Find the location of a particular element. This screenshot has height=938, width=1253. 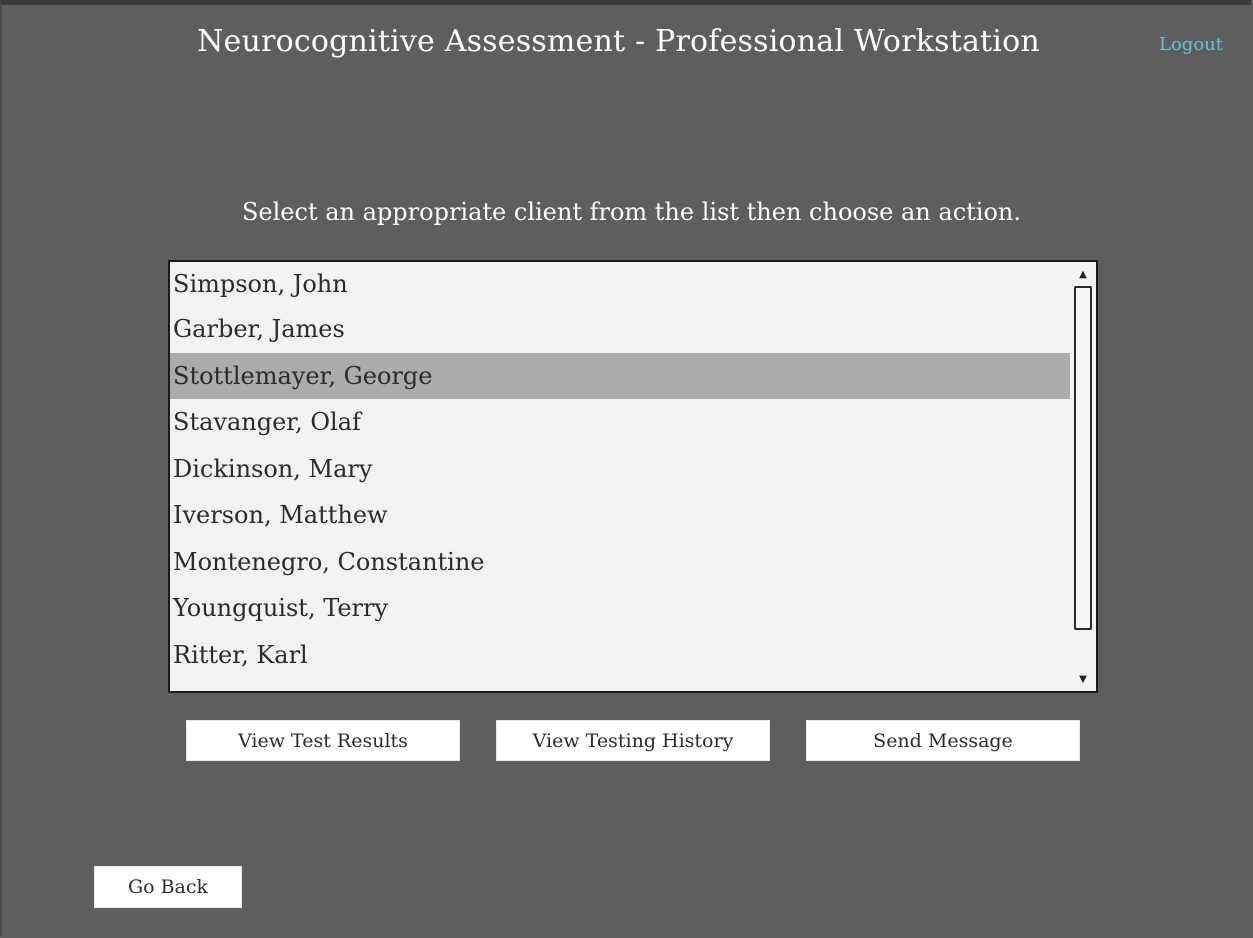

client-list-item: Dickinson, Mary is located at coordinates (620, 469).